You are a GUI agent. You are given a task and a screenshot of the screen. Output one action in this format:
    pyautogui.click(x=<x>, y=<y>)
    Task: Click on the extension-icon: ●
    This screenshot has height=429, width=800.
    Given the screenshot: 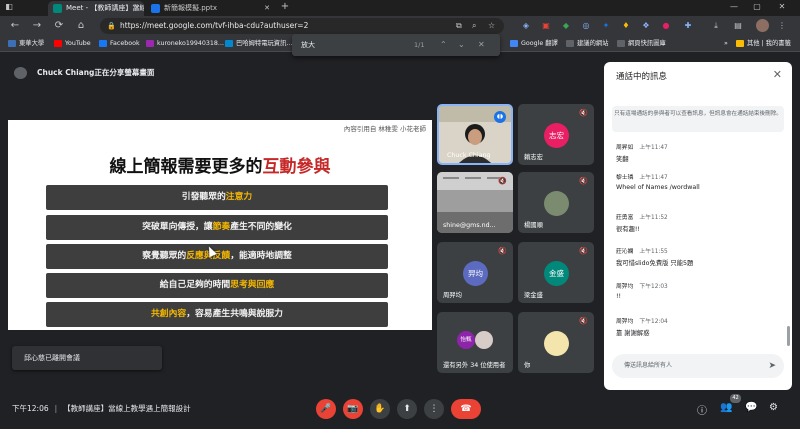 What is the action you would take?
    pyautogui.click(x=666, y=26)
    